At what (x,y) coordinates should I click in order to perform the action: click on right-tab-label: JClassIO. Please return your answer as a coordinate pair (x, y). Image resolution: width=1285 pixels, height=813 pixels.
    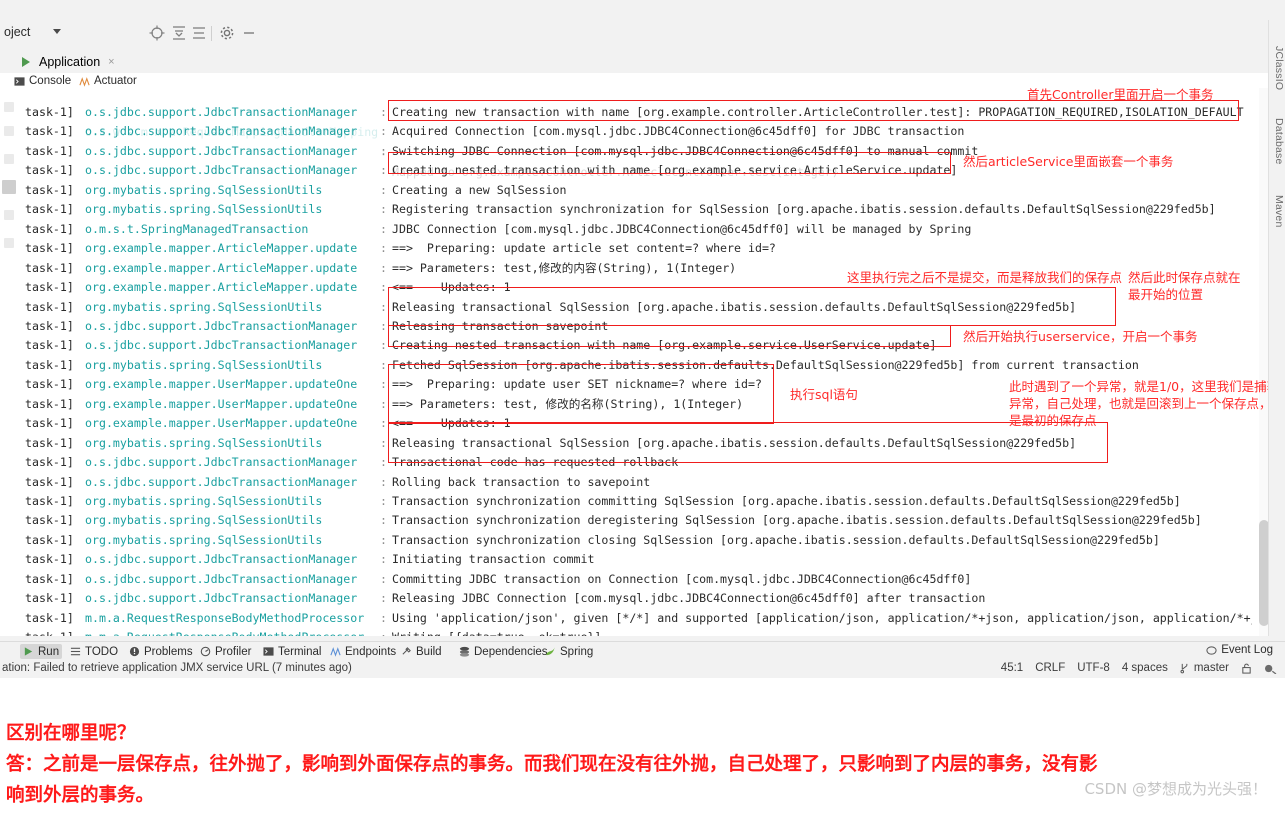
    Looking at the image, I should click on (1279, 68).